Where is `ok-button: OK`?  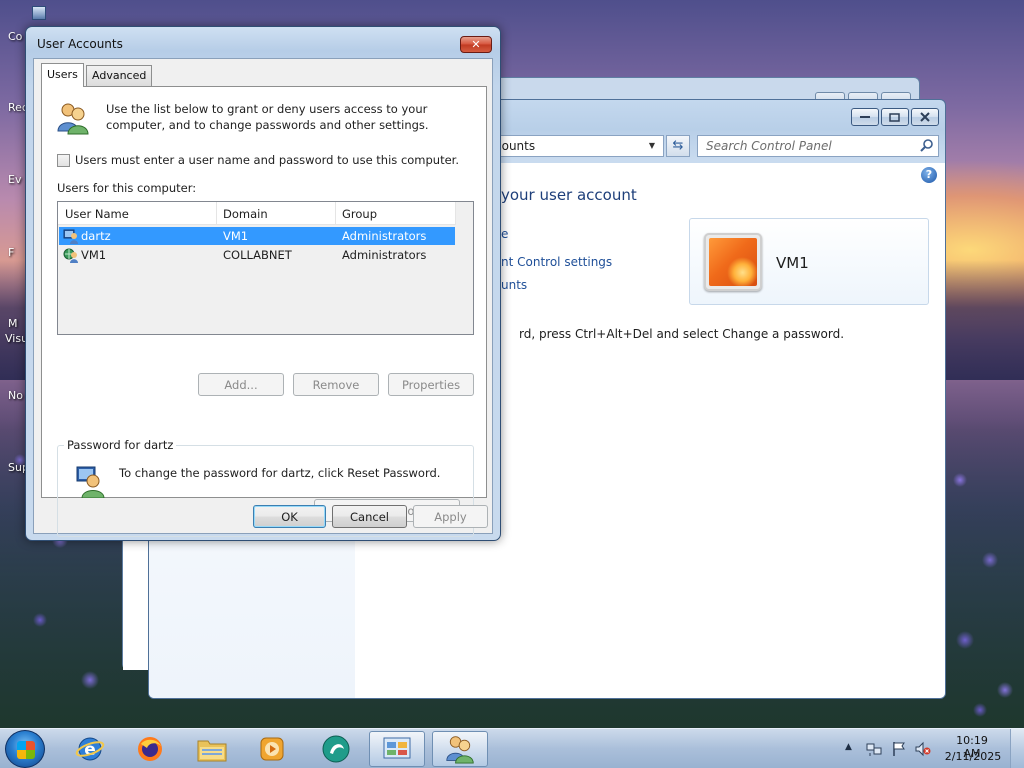
ok-button: OK is located at coordinates (289, 516).